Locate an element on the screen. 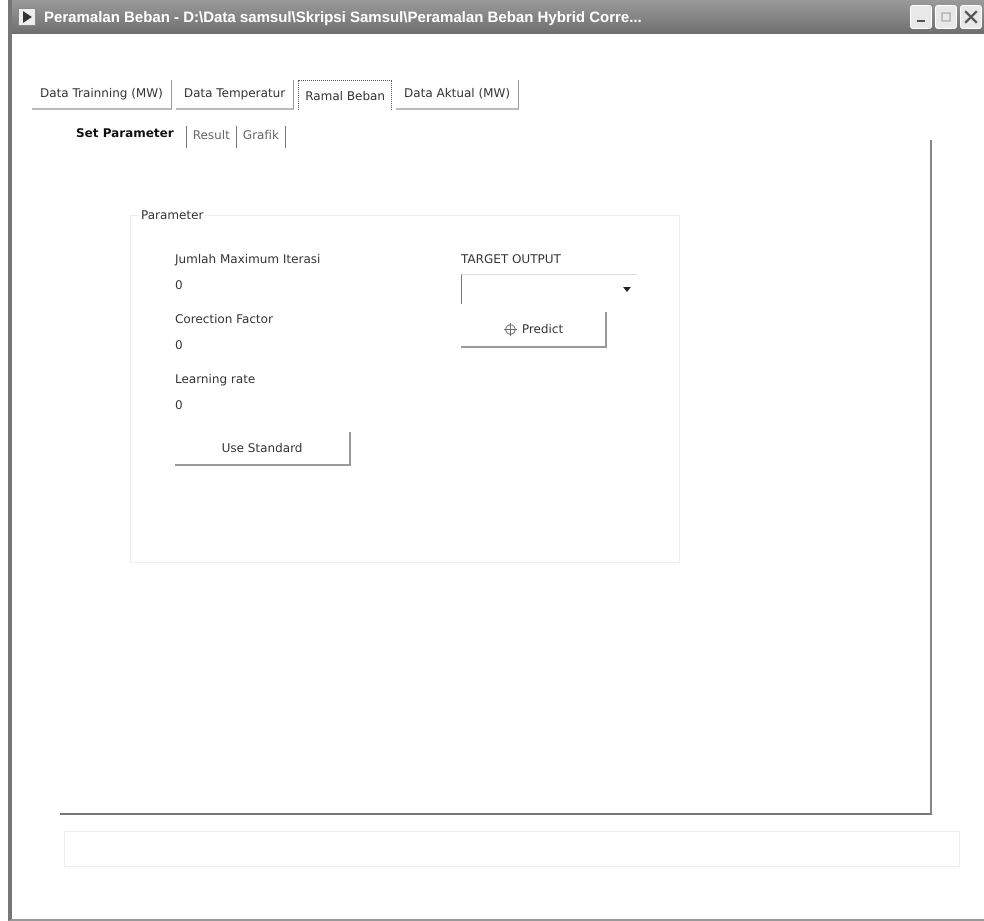 This screenshot has width=984, height=921. minimize-icon is located at coordinates (921, 21).